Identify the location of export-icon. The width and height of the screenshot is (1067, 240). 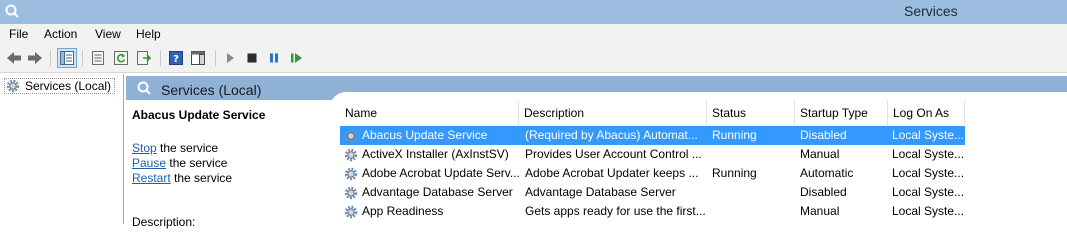
(144, 58).